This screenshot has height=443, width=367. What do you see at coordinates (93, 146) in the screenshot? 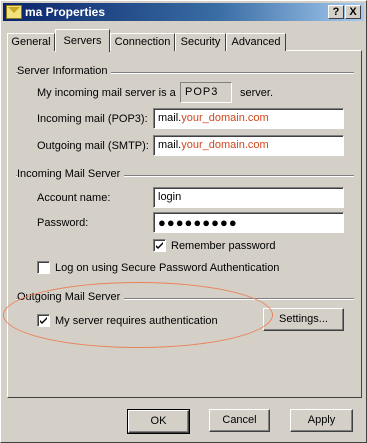
I see `outgoing-mail-label: Outgoing mail (SMTP):` at bounding box center [93, 146].